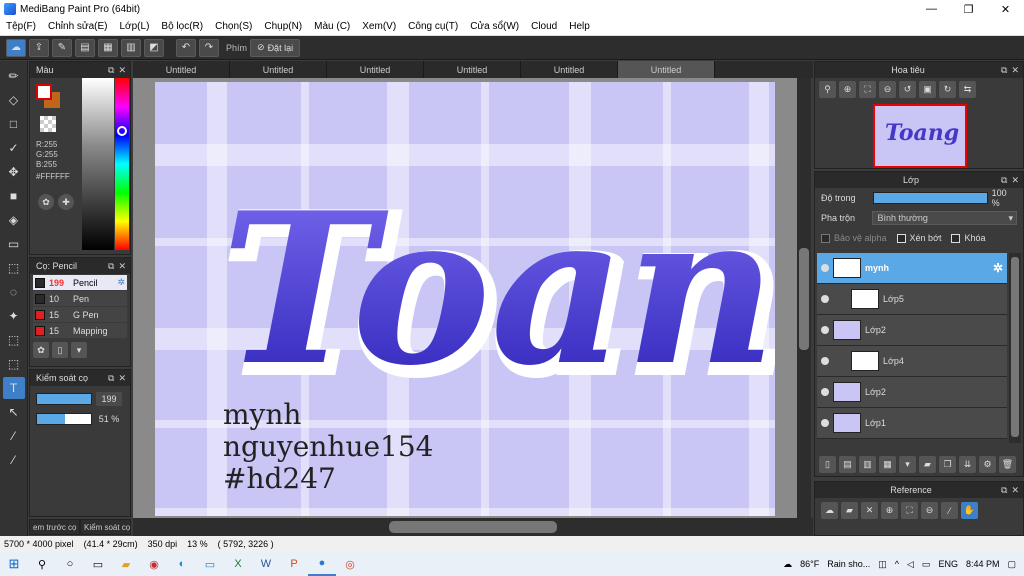 Image resolution: width=1024 pixels, height=576 pixels. What do you see at coordinates (14, 196) in the screenshot?
I see `fill-rect-tool-icon: ■` at bounding box center [14, 196].